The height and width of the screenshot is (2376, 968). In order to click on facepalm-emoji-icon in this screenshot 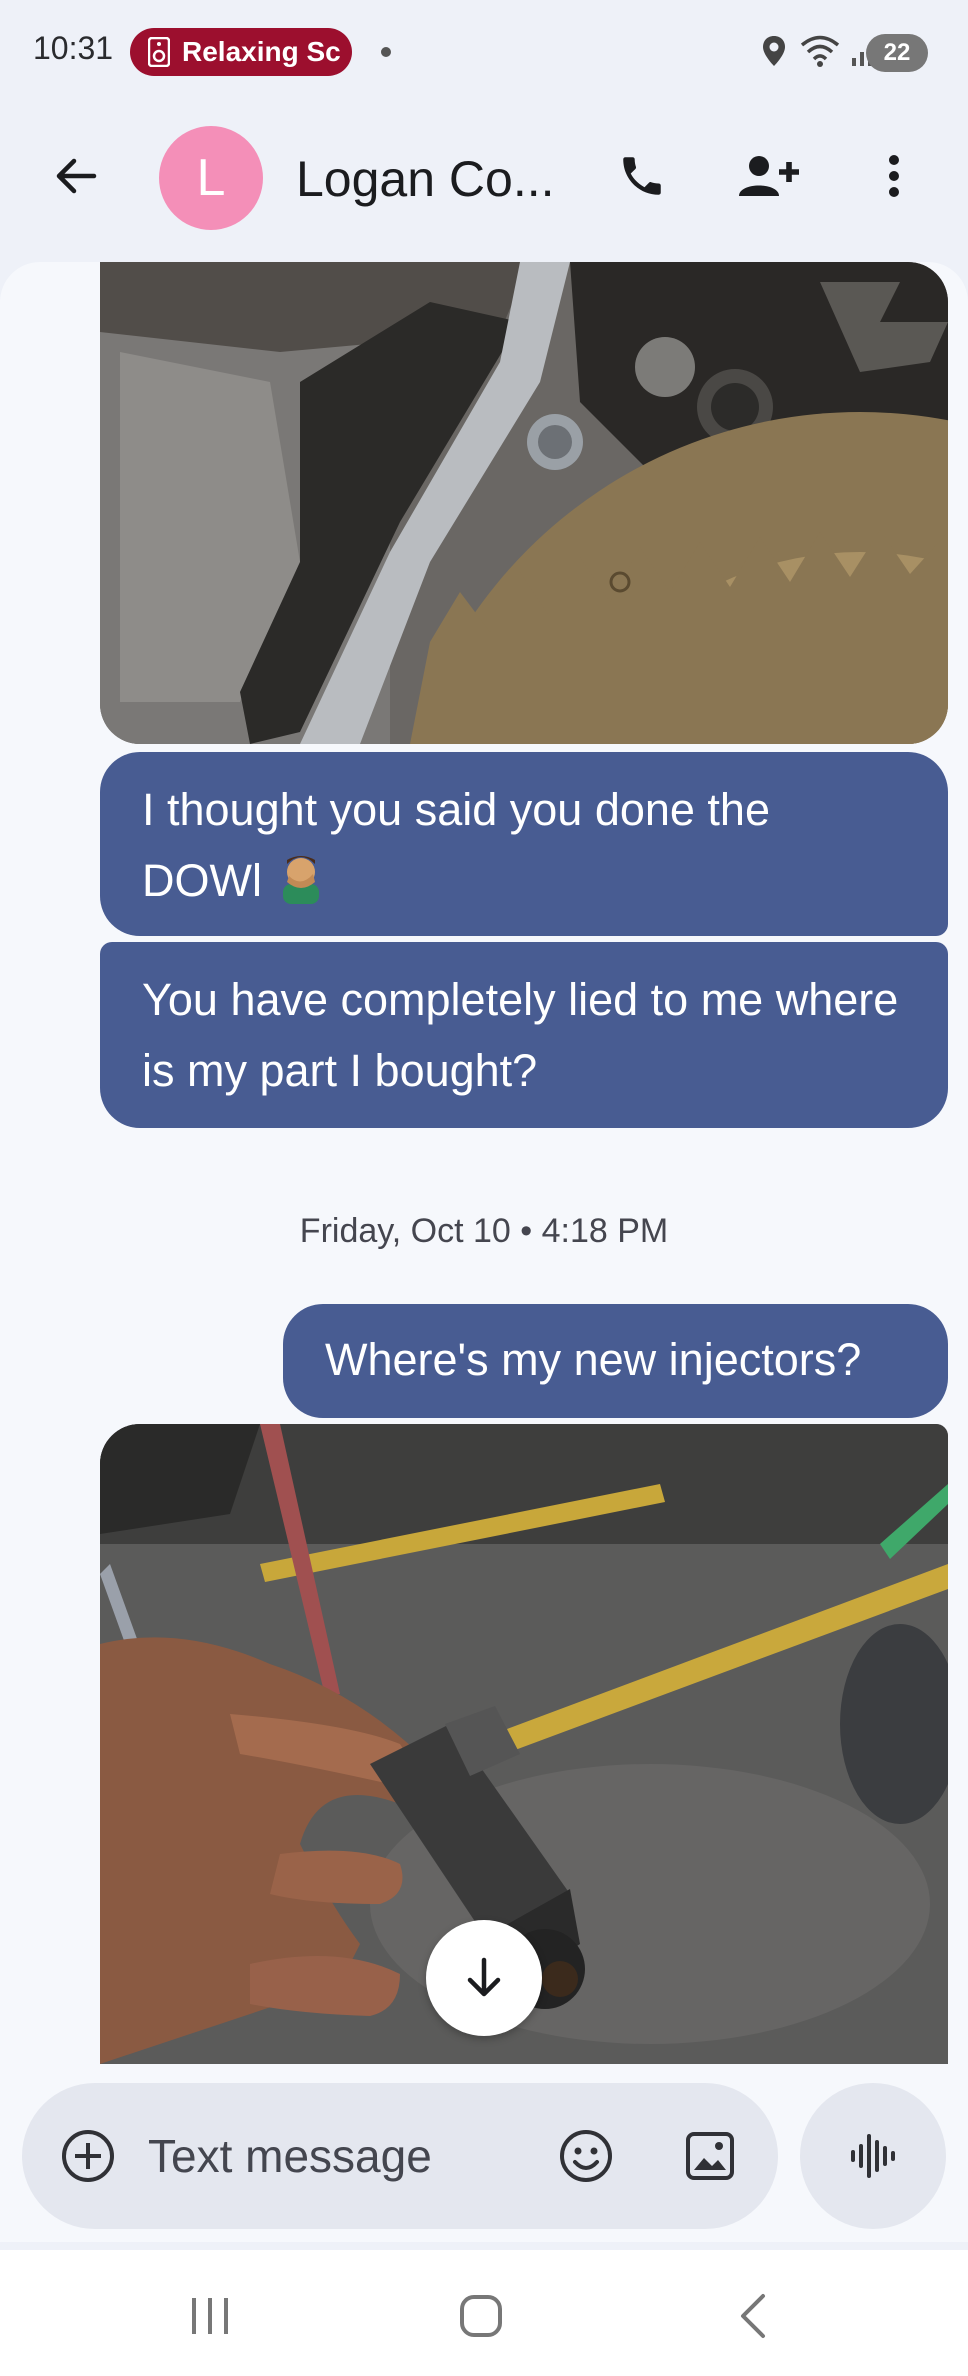, I will do `click(300, 880)`.